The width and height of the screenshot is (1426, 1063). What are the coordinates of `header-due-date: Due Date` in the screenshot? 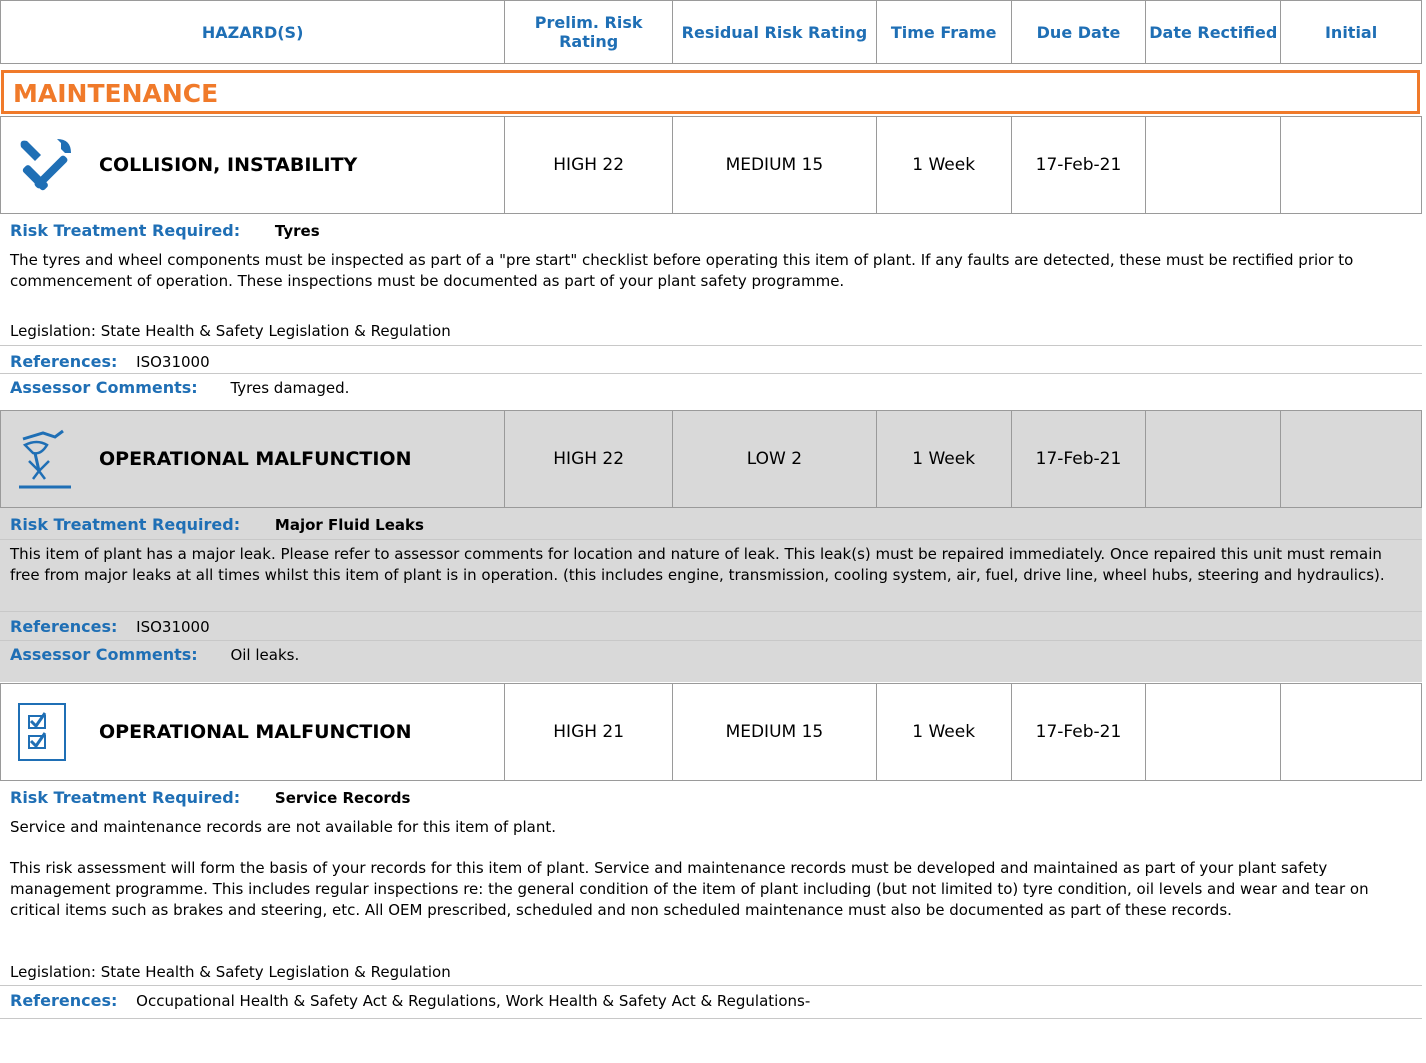 It's located at (1079, 32).